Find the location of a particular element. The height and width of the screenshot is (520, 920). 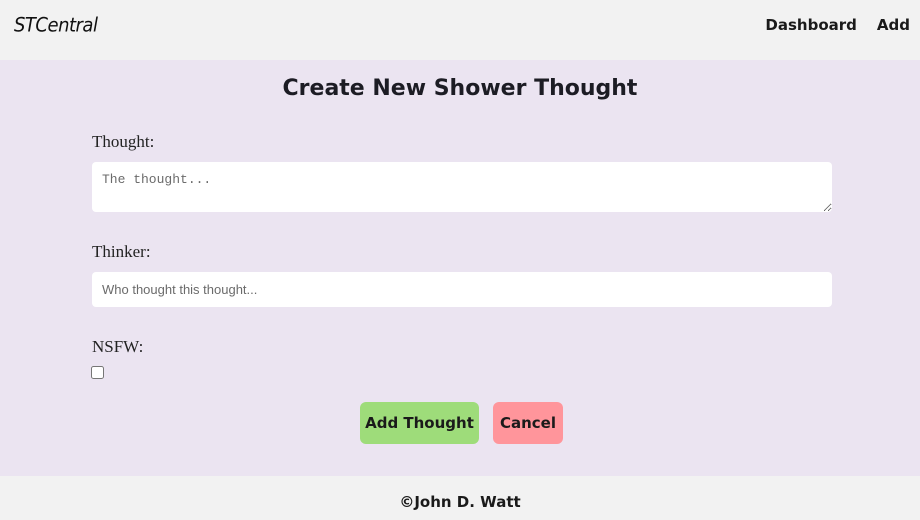

cancel-button: Cancel is located at coordinates (528, 423).